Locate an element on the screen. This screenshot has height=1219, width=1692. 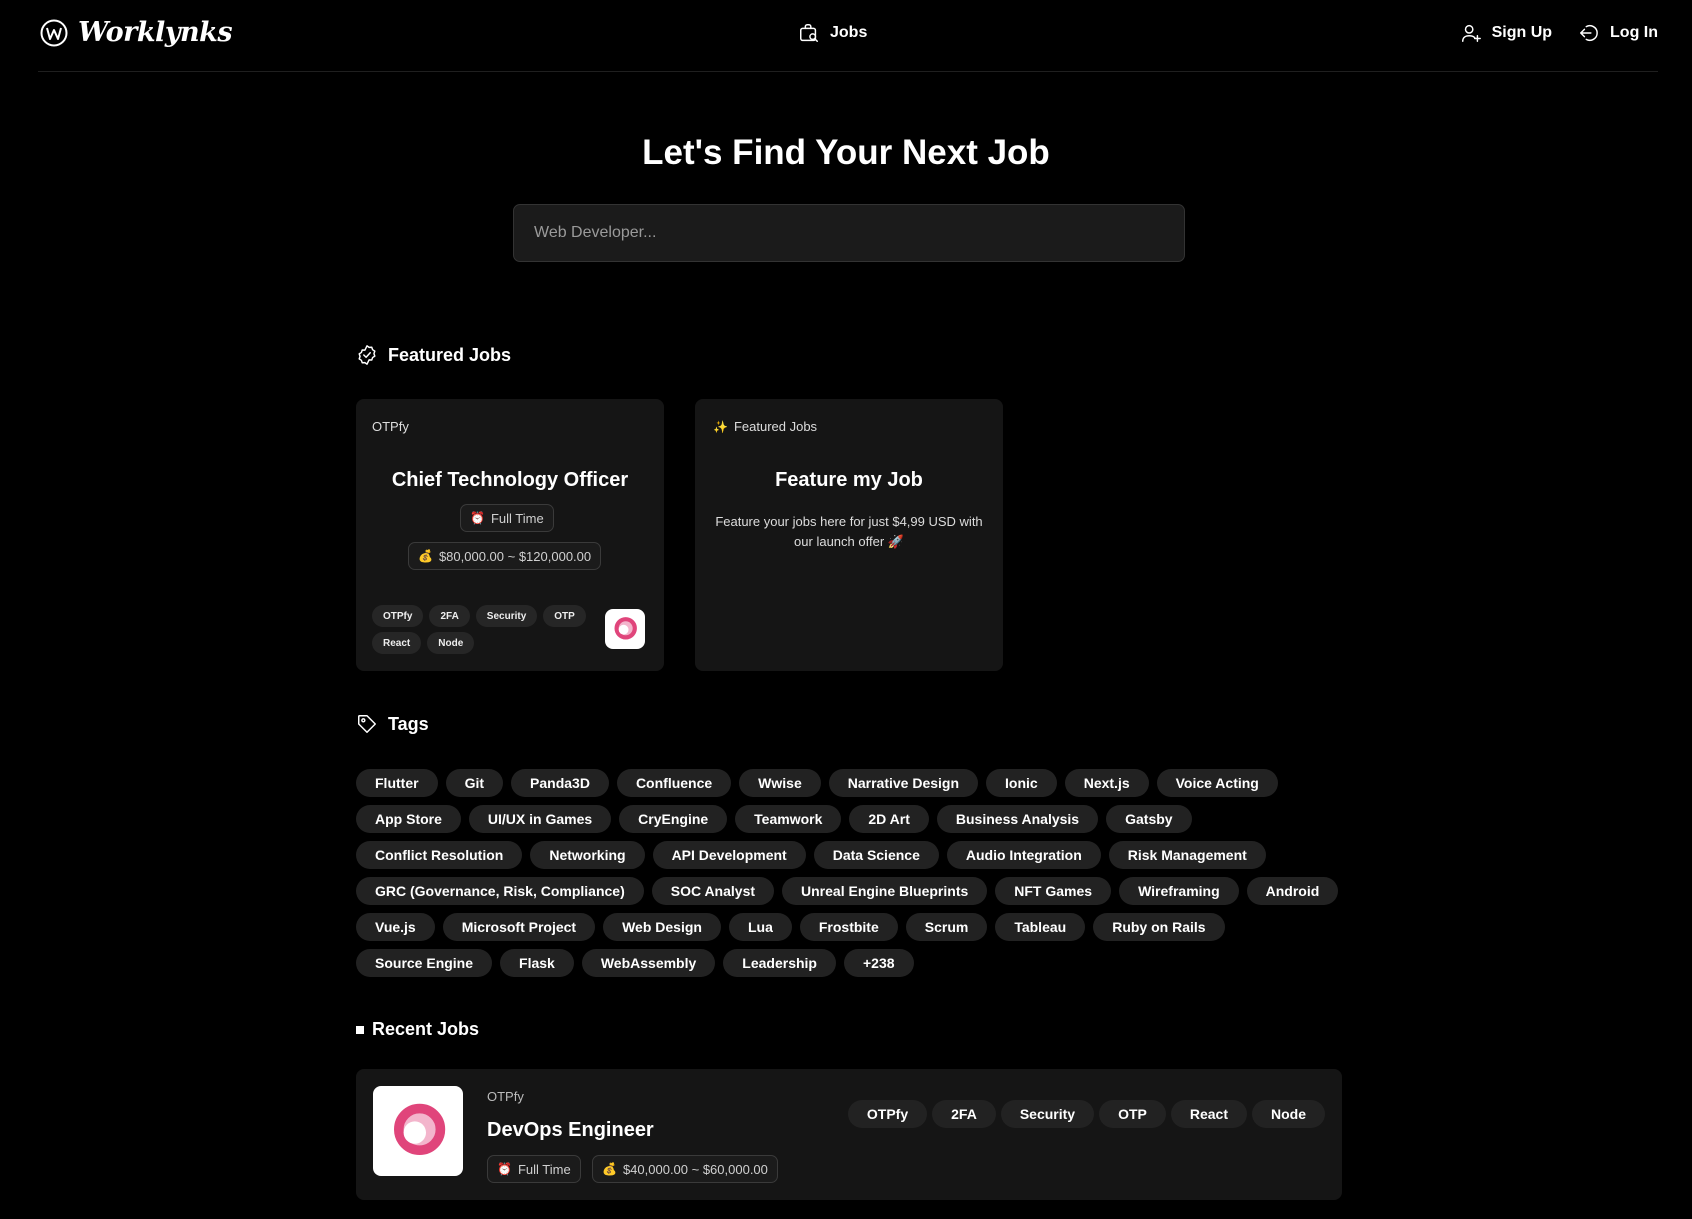
sign-up-label: Sign Up is located at coordinates (1522, 32).